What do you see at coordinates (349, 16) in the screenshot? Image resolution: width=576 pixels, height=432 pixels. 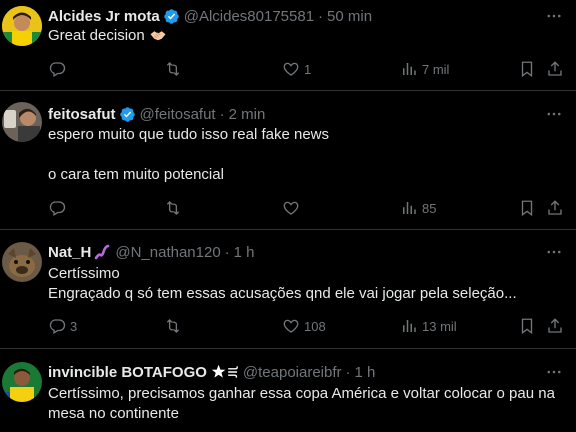 I see `timestamp: 50 min` at bounding box center [349, 16].